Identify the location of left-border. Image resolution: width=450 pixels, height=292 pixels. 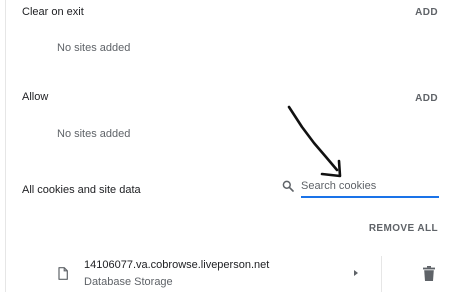
(5, 146).